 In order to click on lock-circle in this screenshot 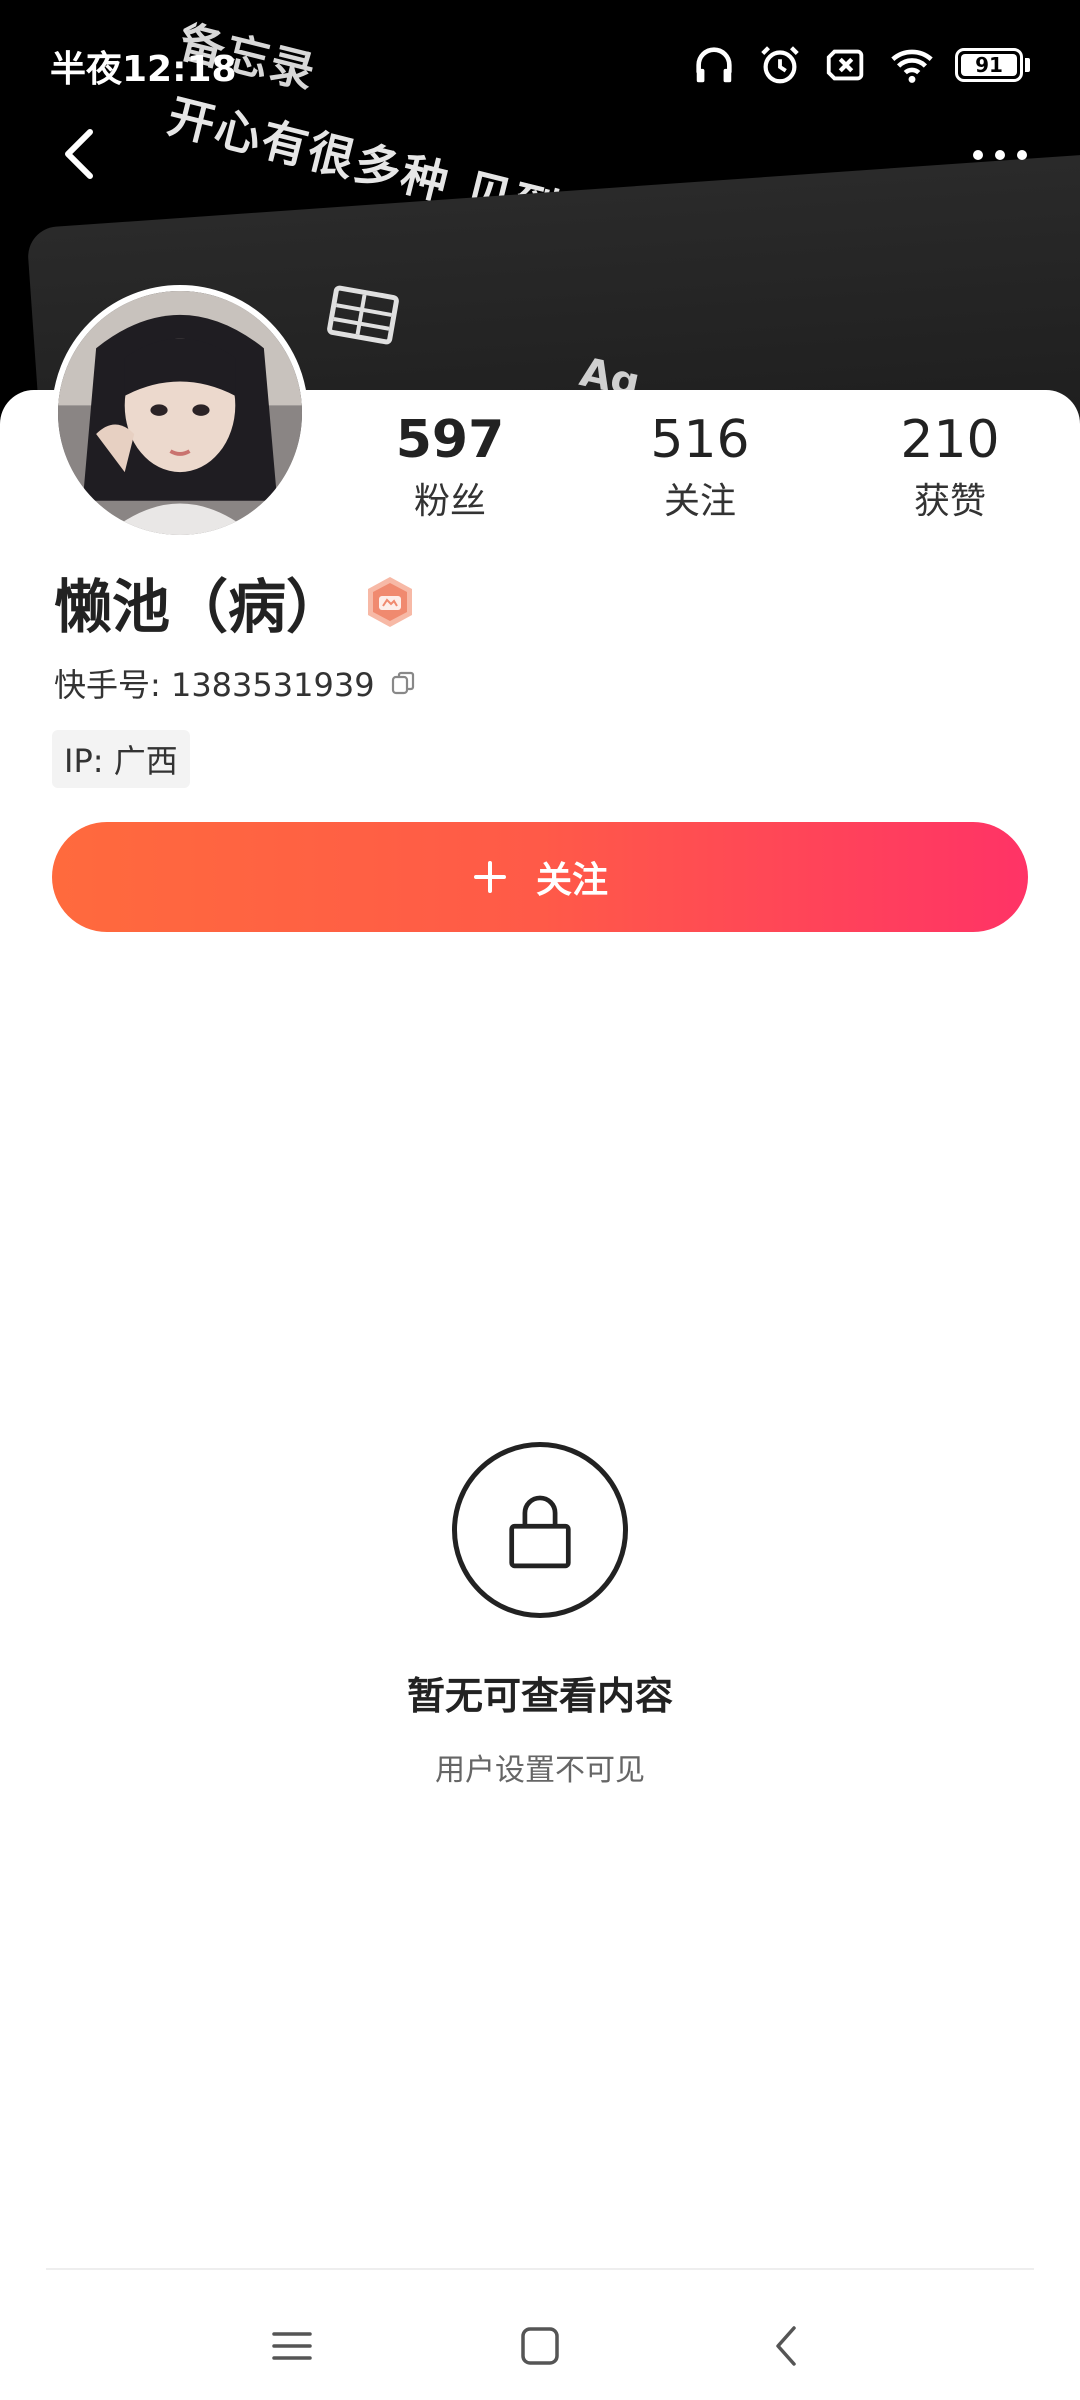, I will do `click(540, 1530)`.